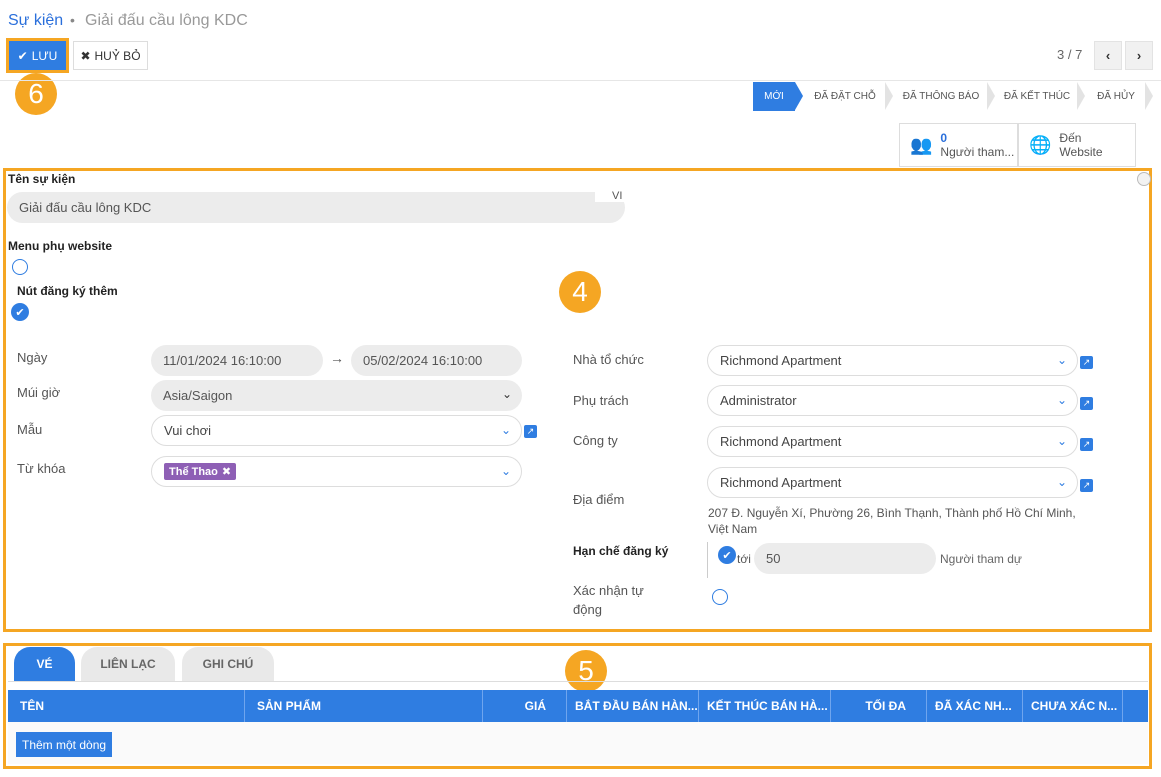 The height and width of the screenshot is (777, 1161). What do you see at coordinates (44, 55) in the screenshot?
I see `save-label: LƯU` at bounding box center [44, 55].